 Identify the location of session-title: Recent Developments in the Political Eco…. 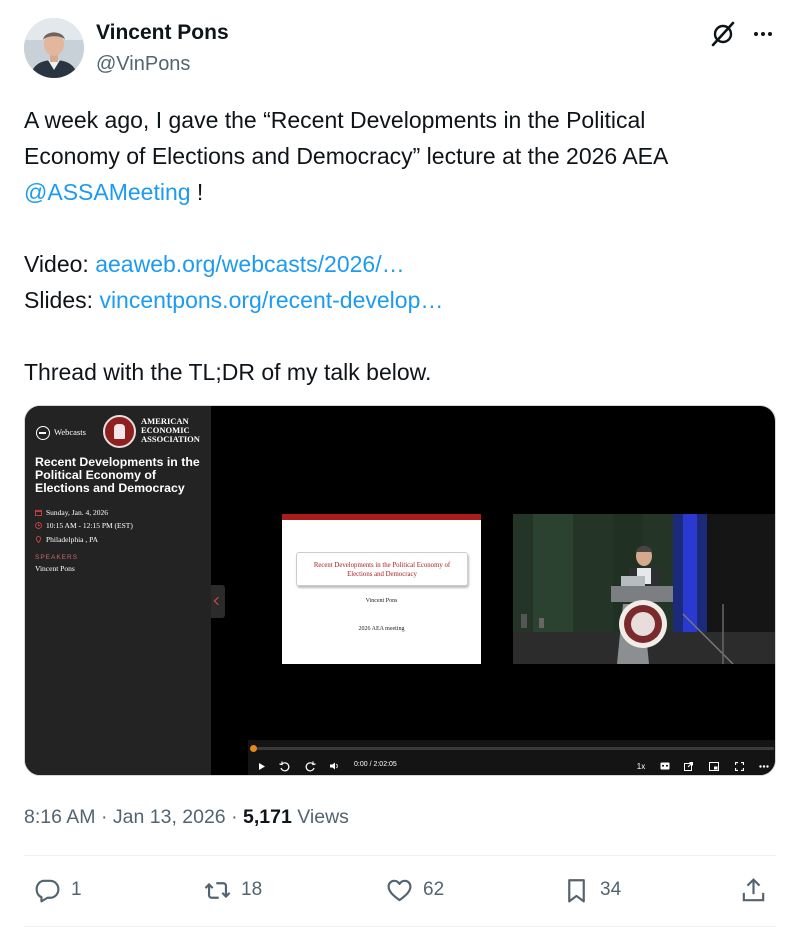
(121, 475).